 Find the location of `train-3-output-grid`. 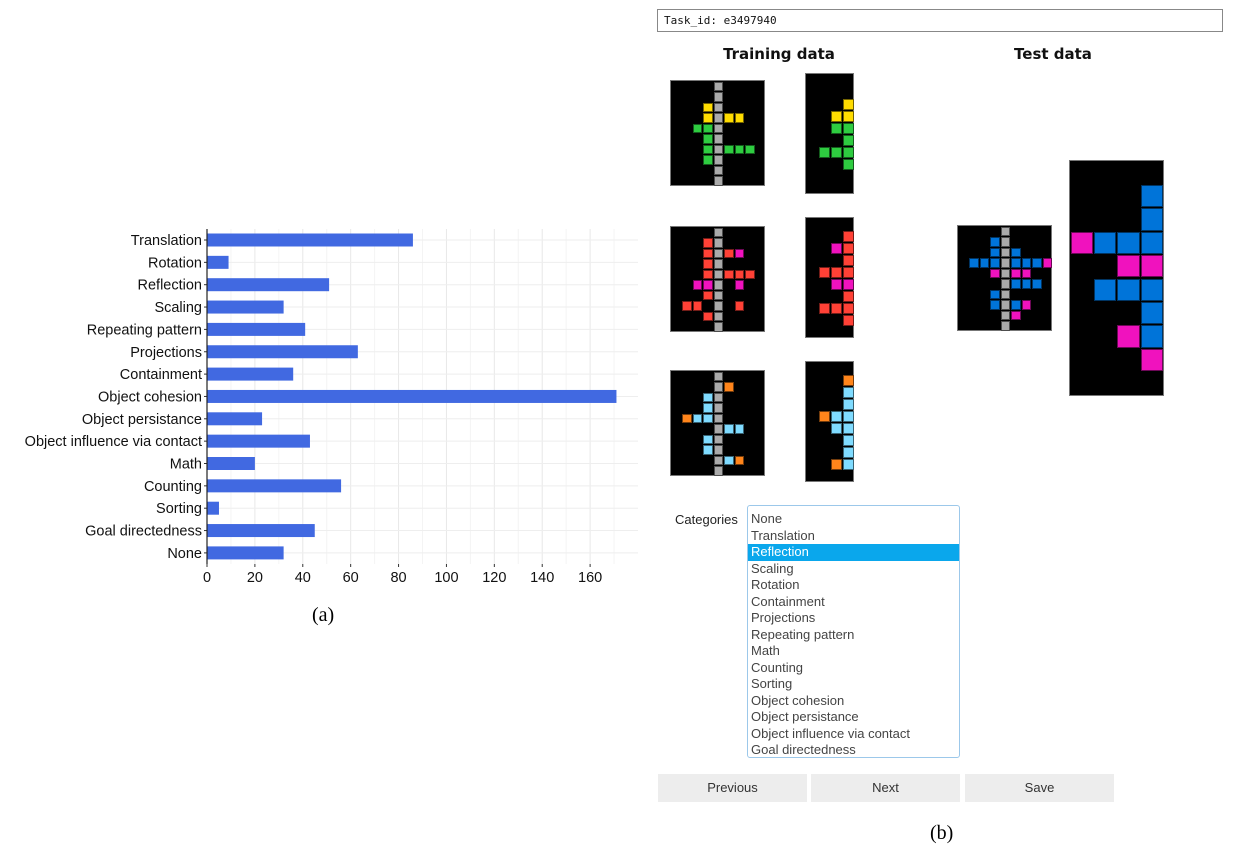

train-3-output-grid is located at coordinates (829, 421).